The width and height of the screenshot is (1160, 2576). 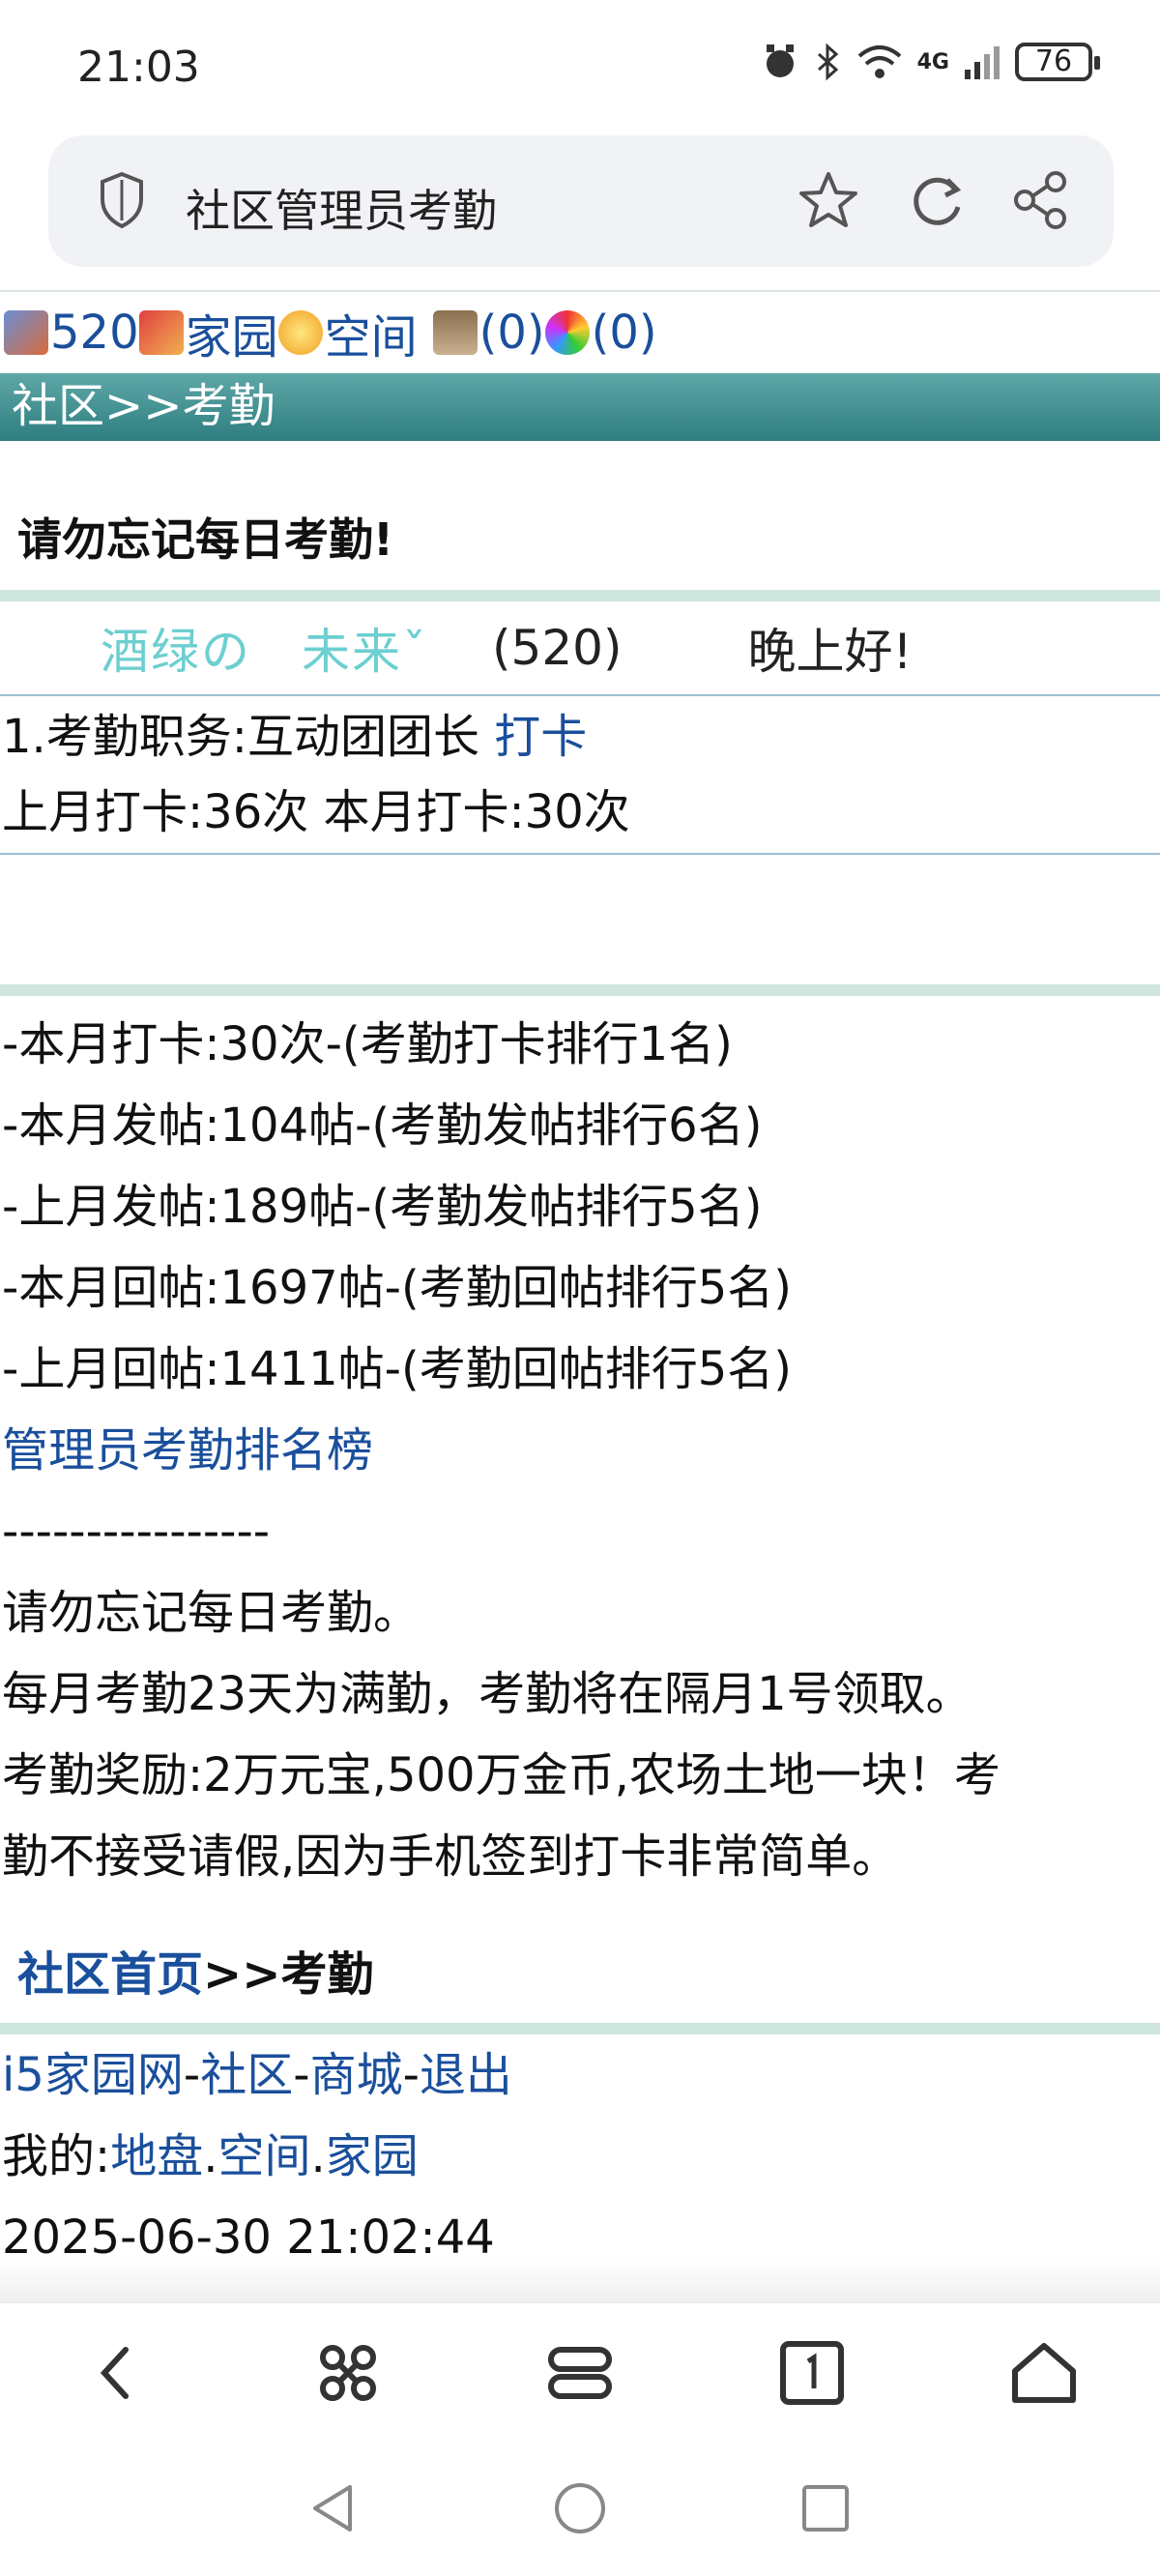 I want to click on site-link: i5家园网, so click(x=93, y=2075).